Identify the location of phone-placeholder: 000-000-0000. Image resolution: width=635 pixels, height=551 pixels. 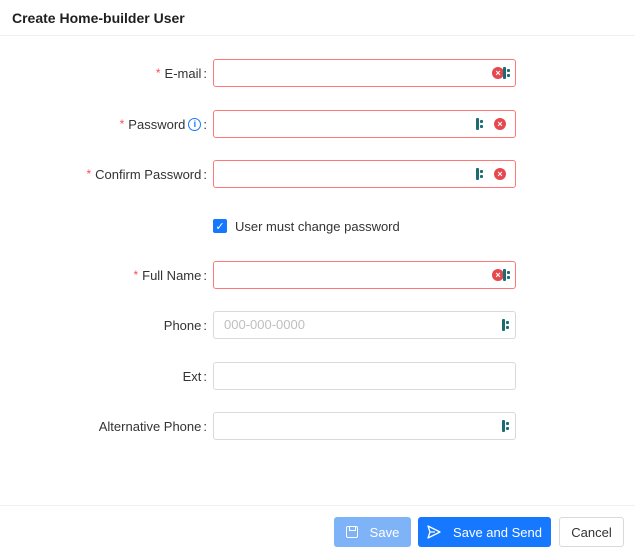
(264, 324).